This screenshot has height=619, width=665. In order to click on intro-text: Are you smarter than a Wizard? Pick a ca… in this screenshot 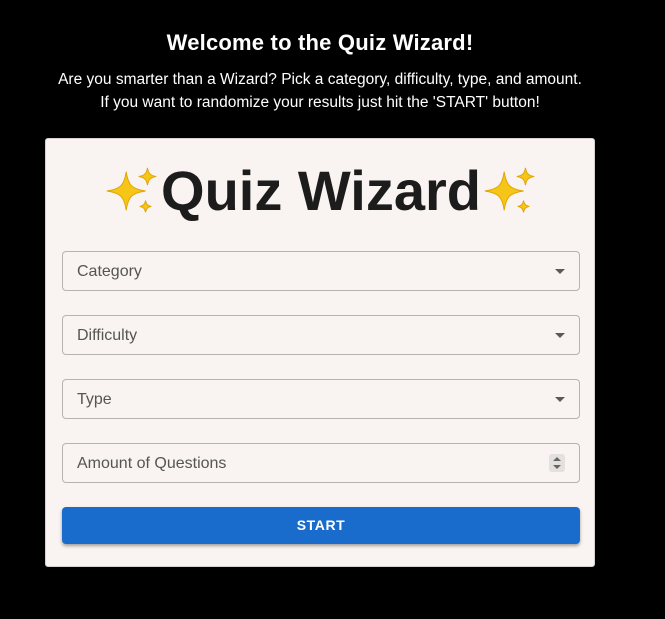, I will do `click(320, 91)`.